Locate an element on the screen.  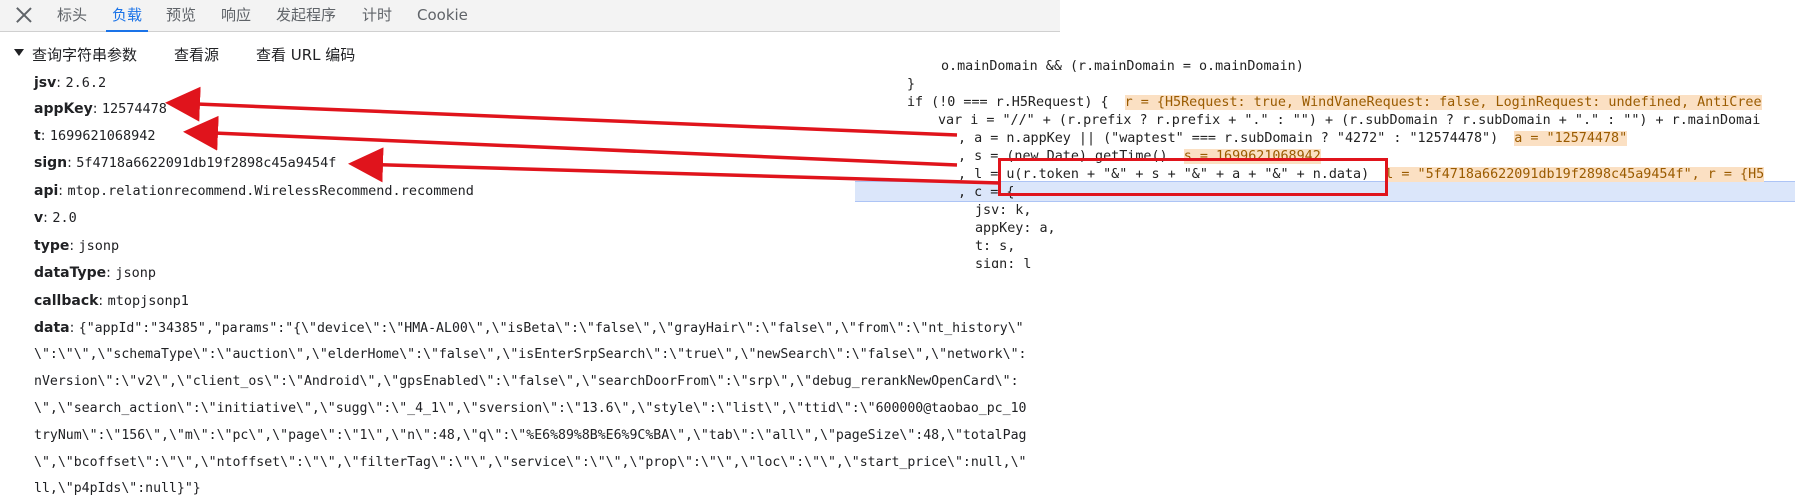
arrow-appkey is located at coordinates (561, 111).